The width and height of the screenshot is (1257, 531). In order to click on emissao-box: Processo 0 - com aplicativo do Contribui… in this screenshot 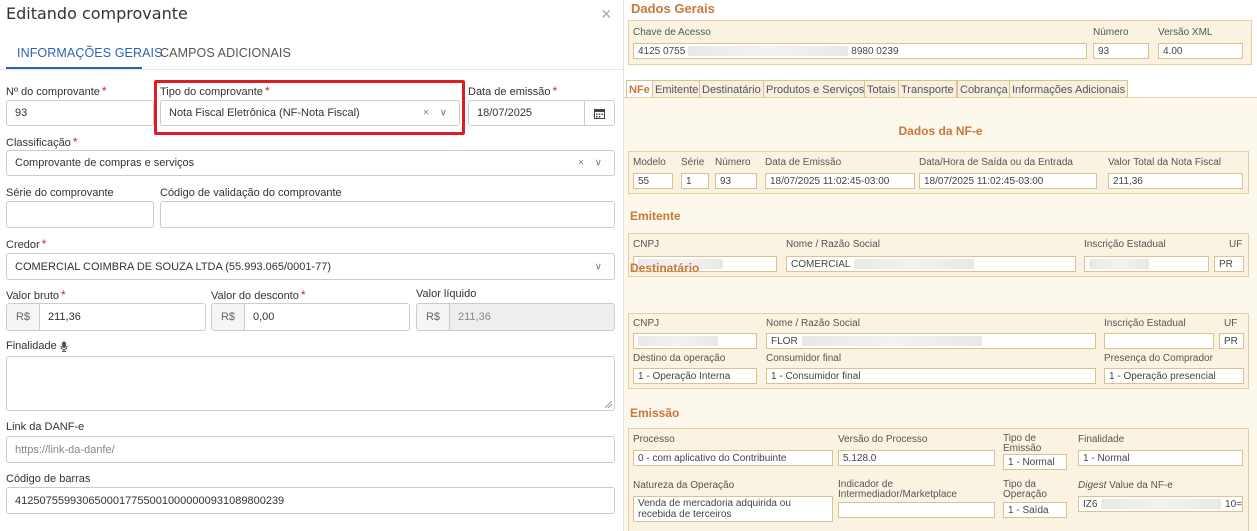, I will do `click(938, 479)`.